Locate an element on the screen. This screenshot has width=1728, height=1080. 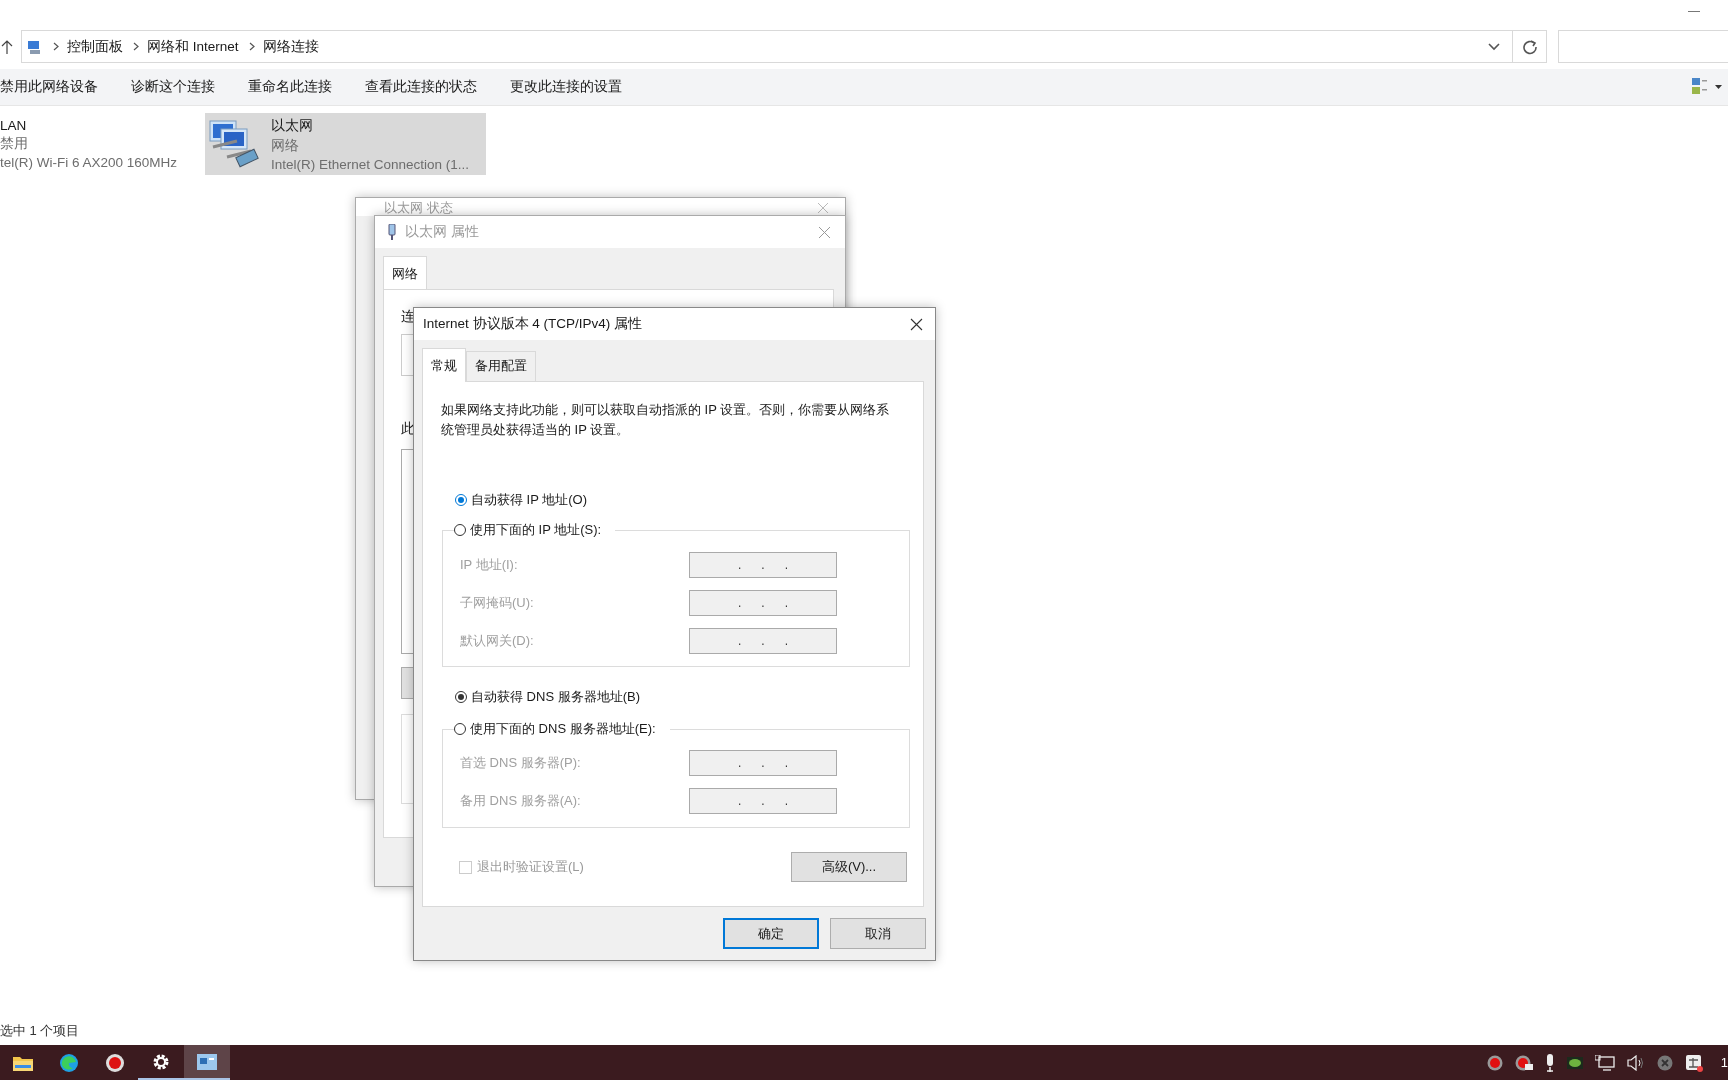
refresh-button is located at coordinates (1530, 46).